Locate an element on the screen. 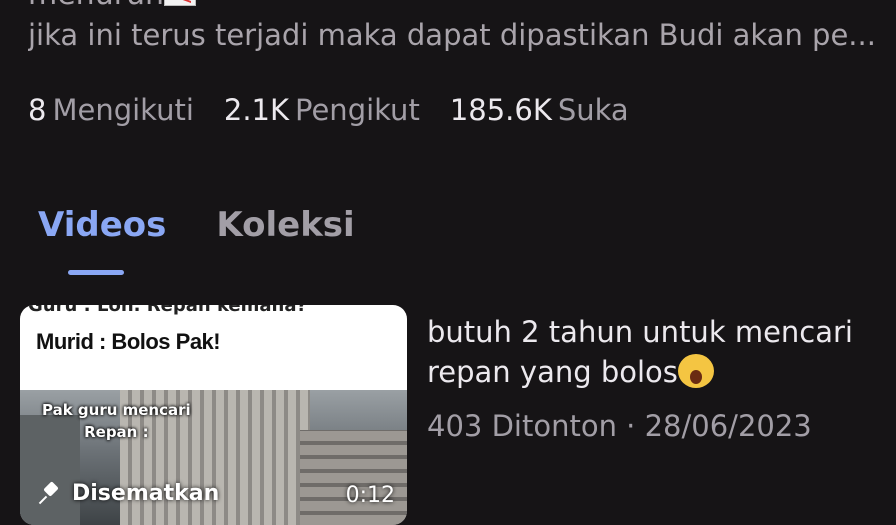 This screenshot has width=896, height=525. chart-decreasing-emoji-icon is located at coordinates (180, 3).